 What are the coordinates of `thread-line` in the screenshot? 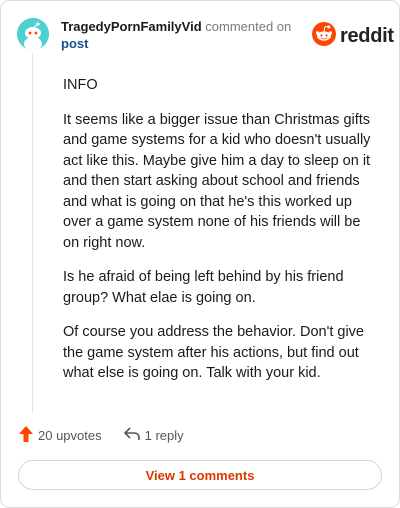 It's located at (32, 233).